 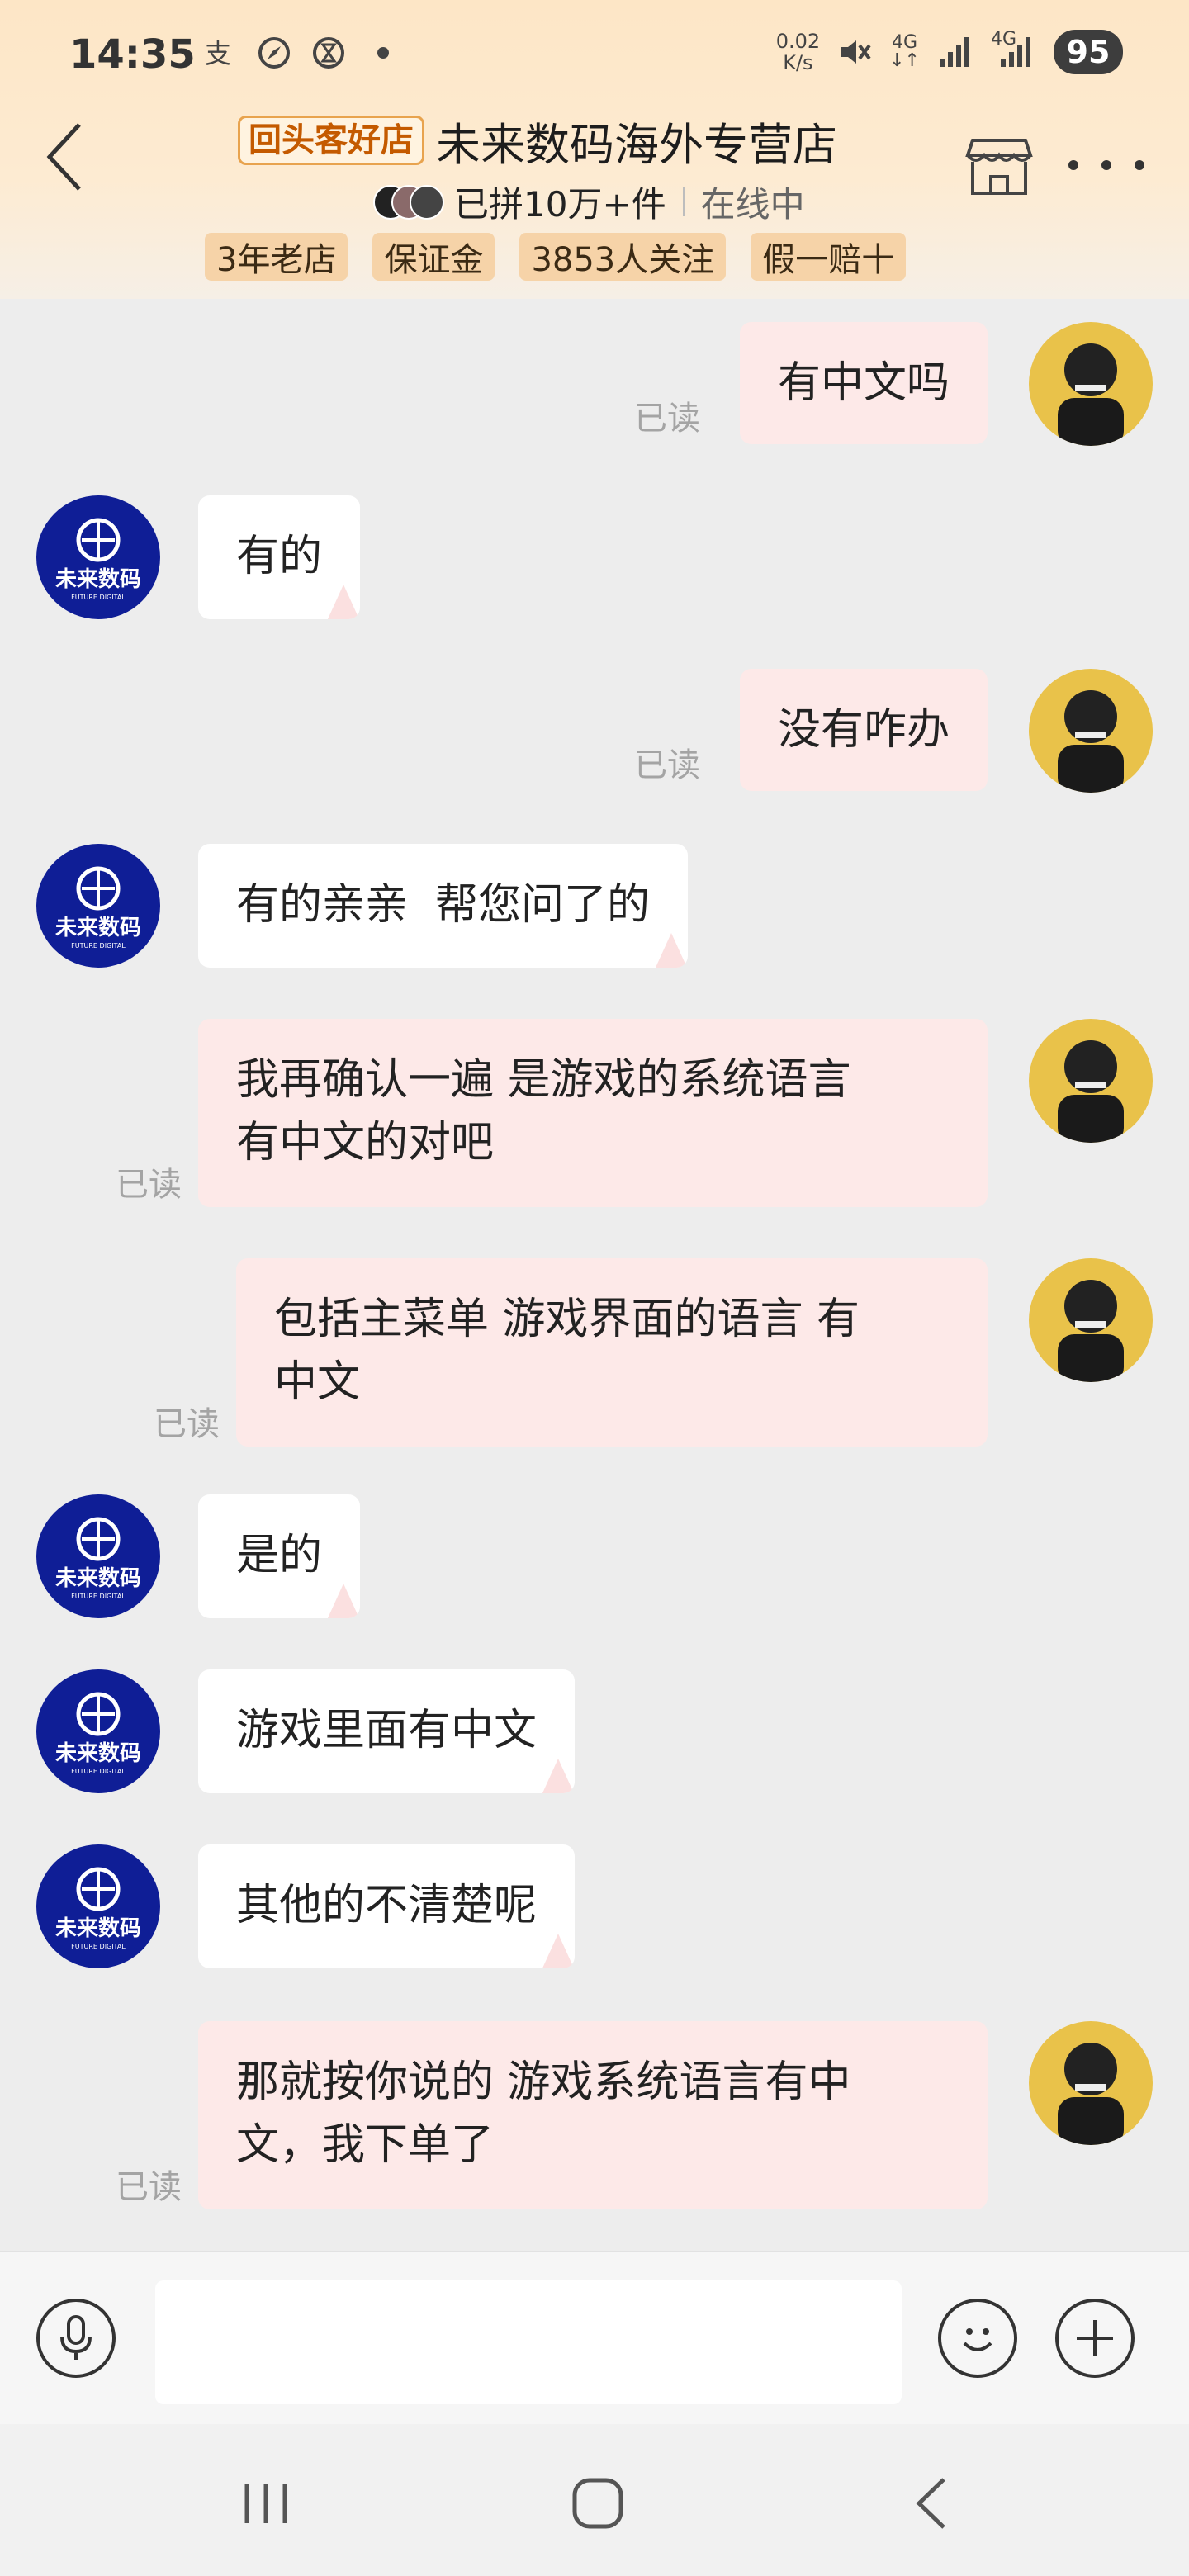 I want to click on data-4g-icon: 4G ↓↑, so click(x=904, y=51).